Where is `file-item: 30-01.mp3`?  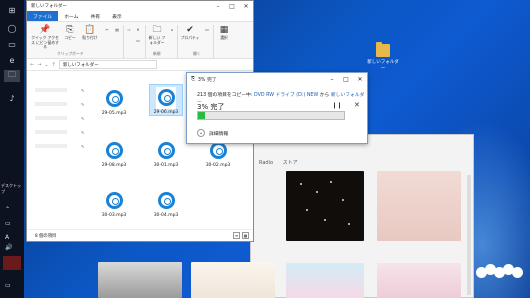 file-item: 30-01.mp3 is located at coordinates (166, 153).